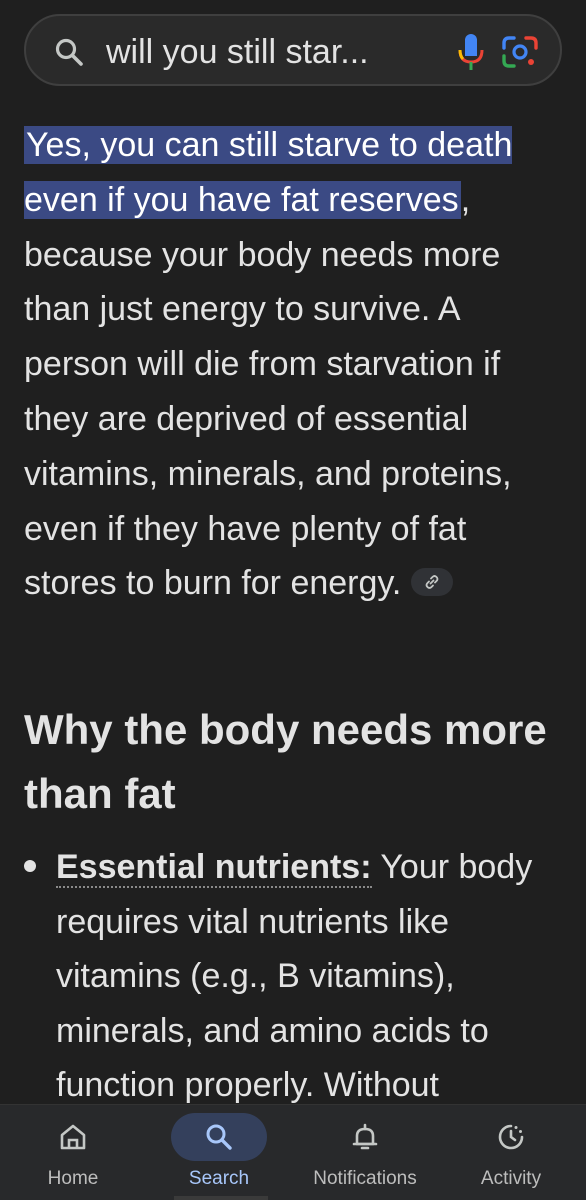 The height and width of the screenshot is (1200, 586). What do you see at coordinates (365, 1178) in the screenshot?
I see `nav-notifications-label: Notifications` at bounding box center [365, 1178].